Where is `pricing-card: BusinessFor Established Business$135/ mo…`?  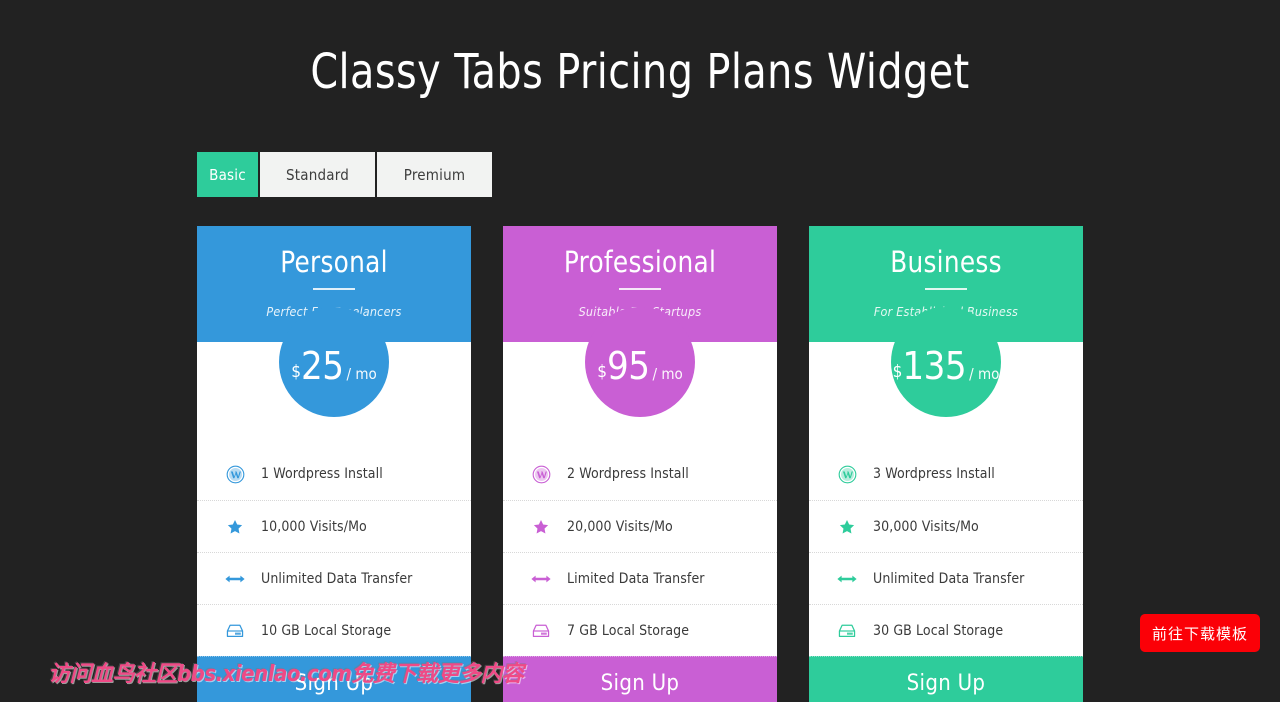 pricing-card: BusinessFor Established Business$135/ mo… is located at coordinates (946, 464).